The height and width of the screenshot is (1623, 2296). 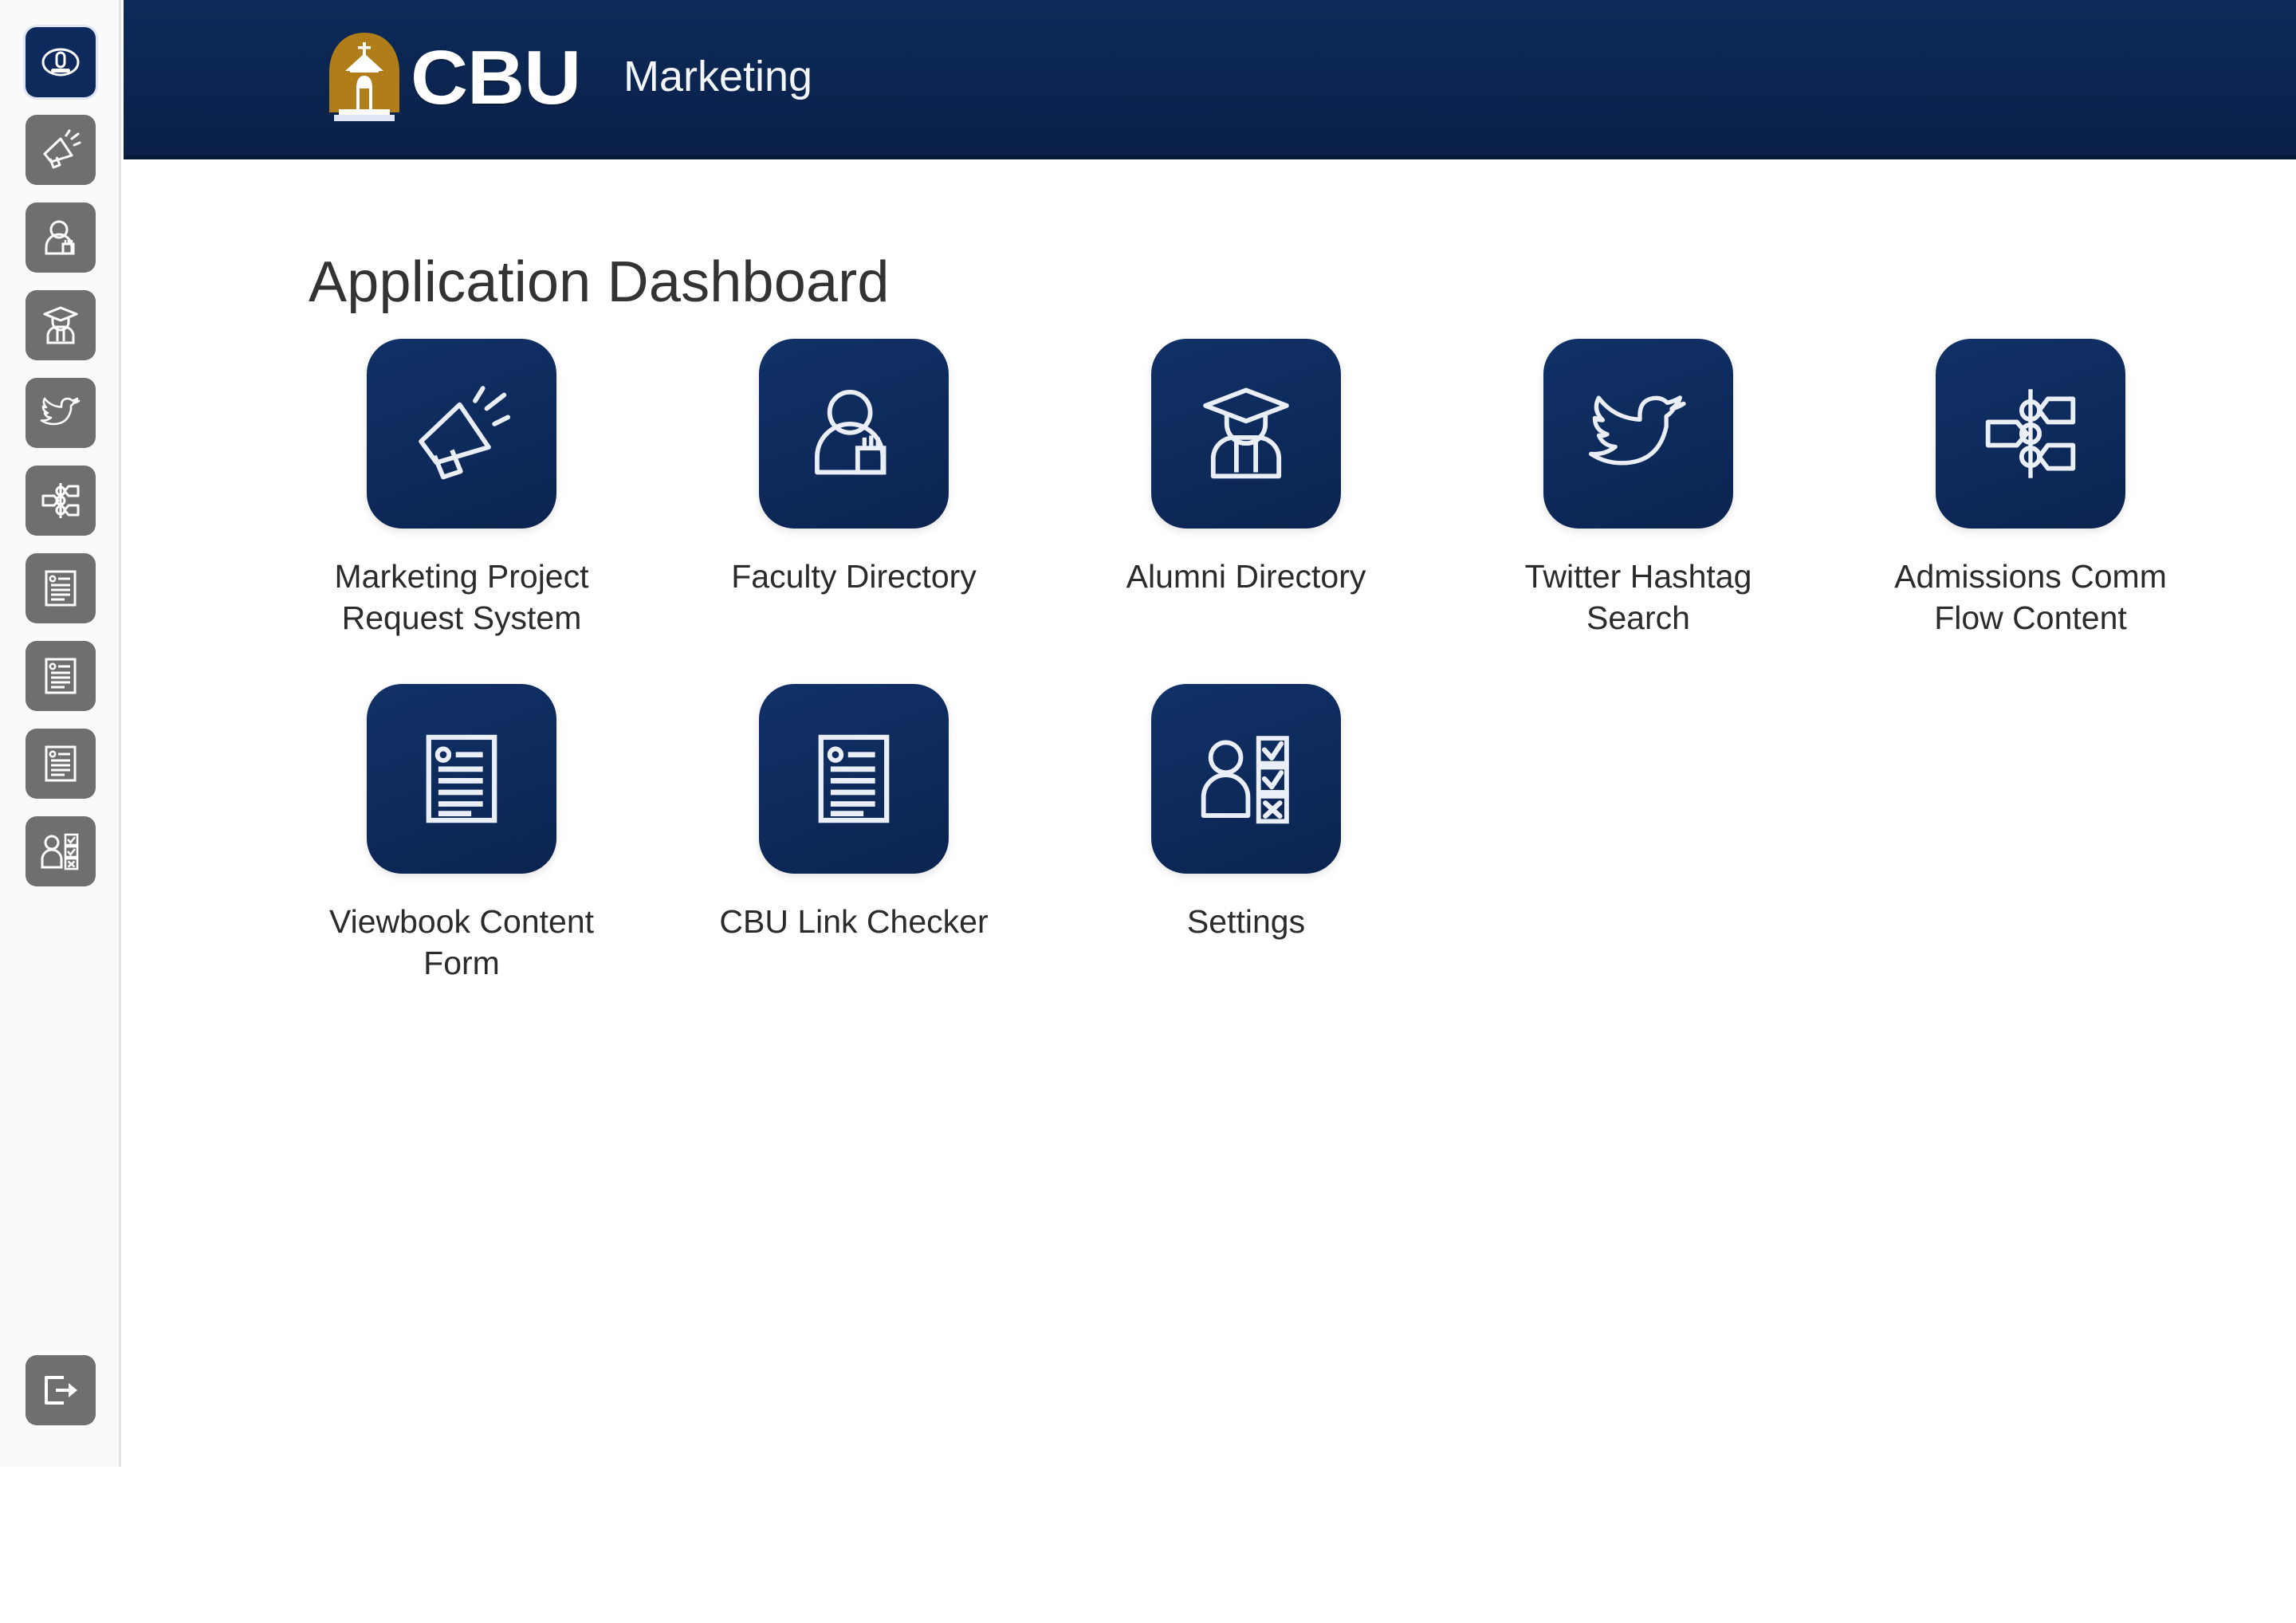 I want to click on app-tile-marketing-project-request-system: Marketing Project Request System, so click(x=461, y=489).